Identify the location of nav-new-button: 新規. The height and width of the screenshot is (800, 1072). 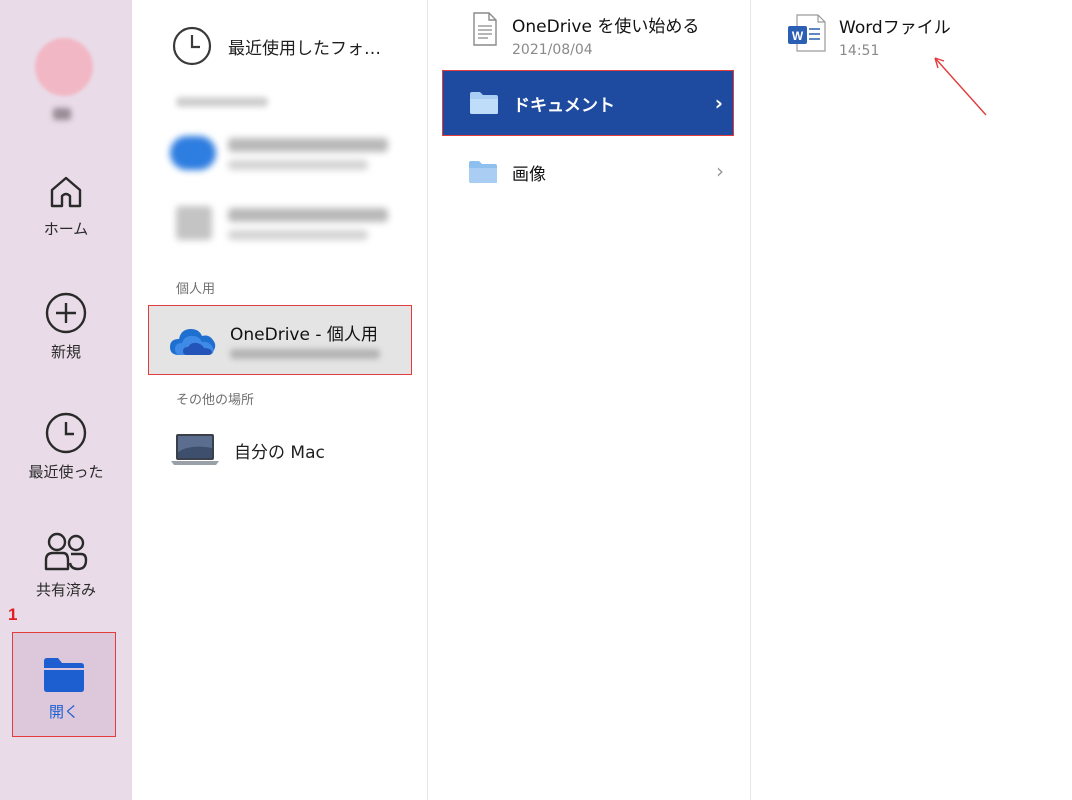
(66, 326).